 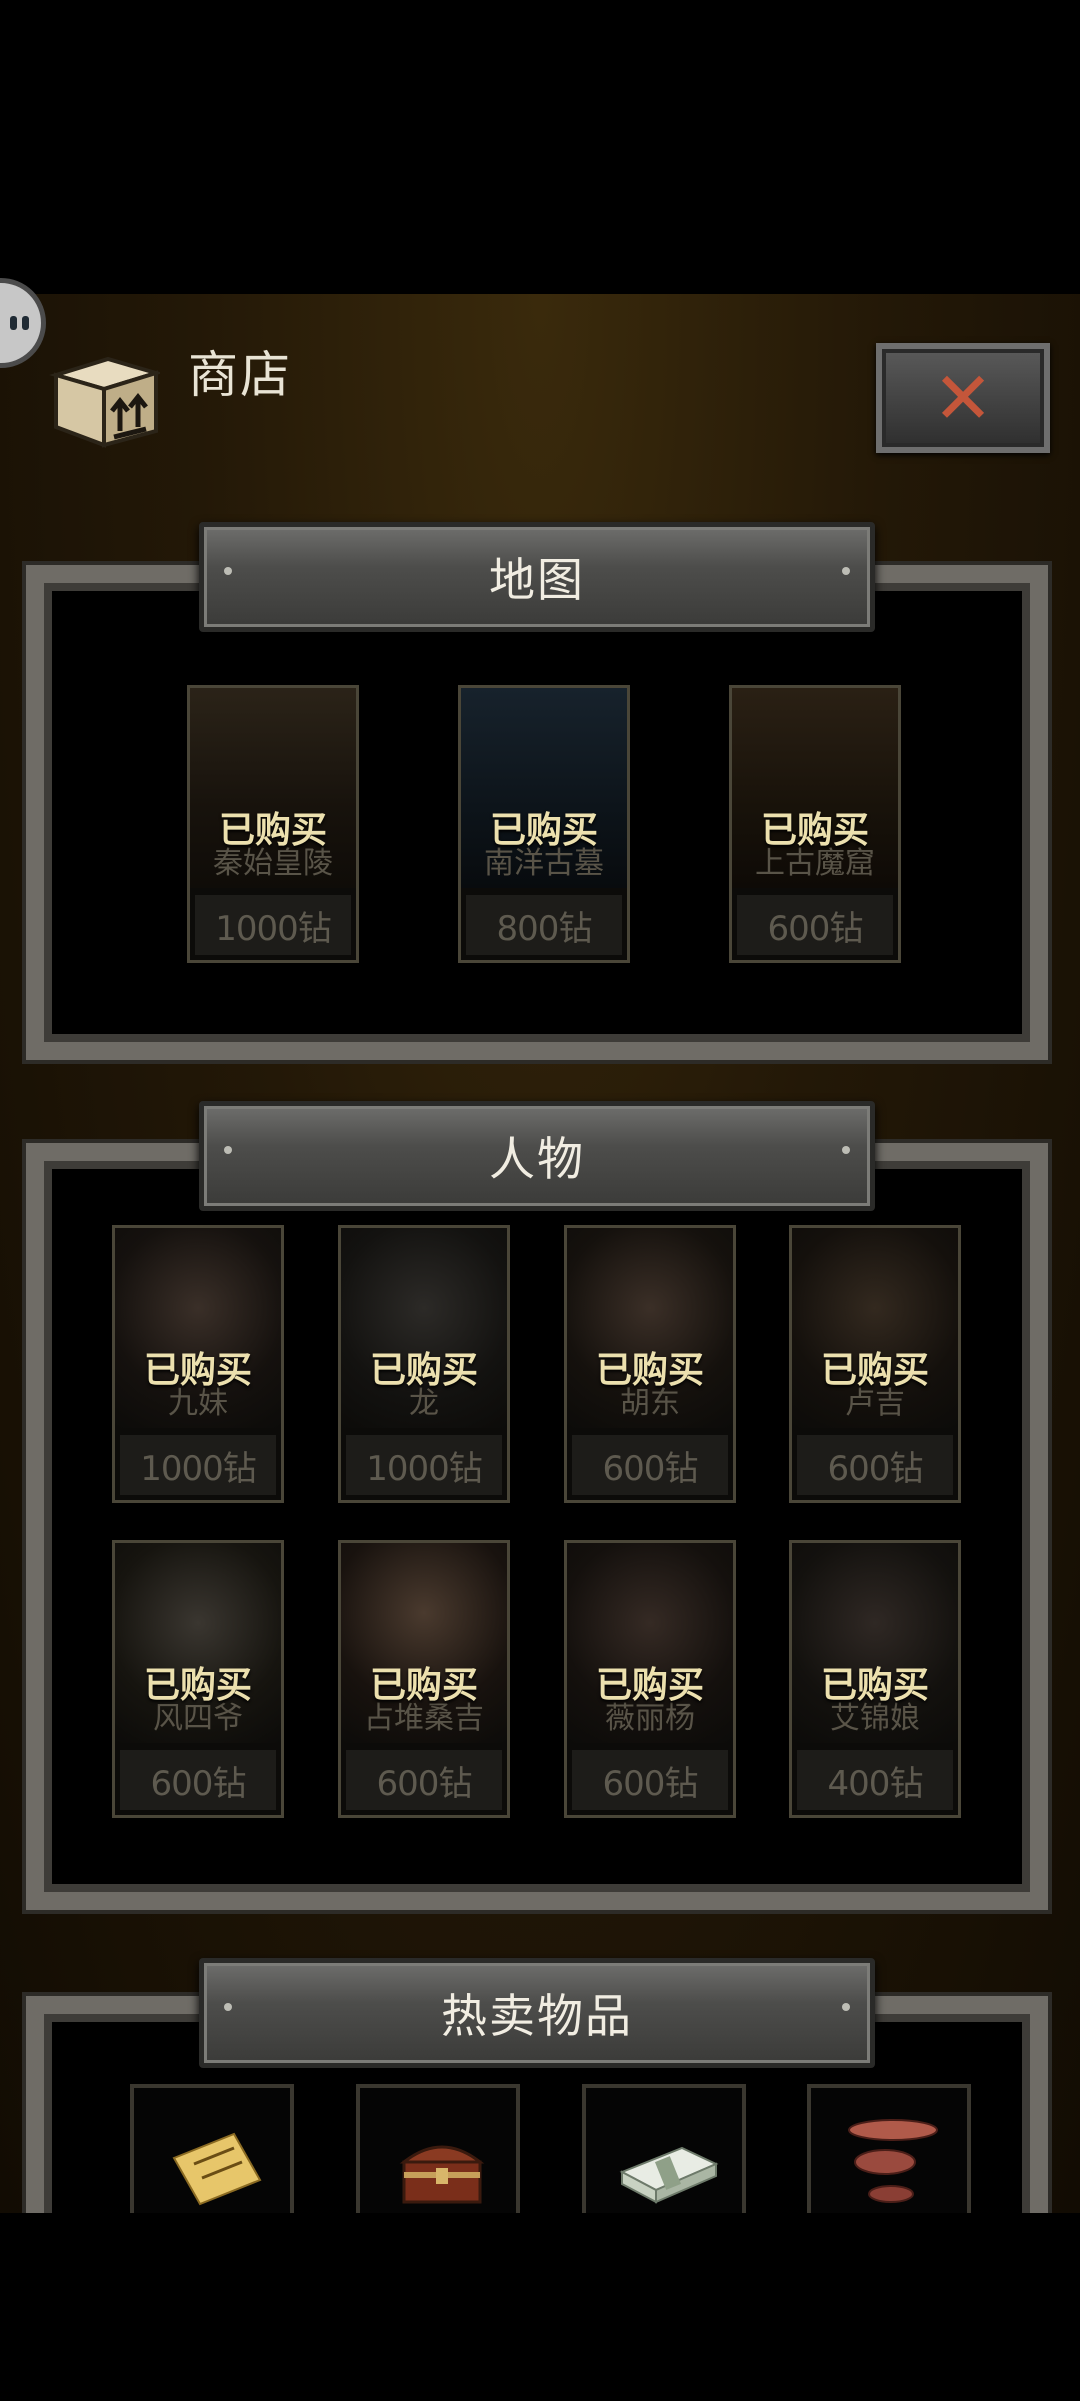 I want to click on map-card-0: 已购买 秦始皇陵 1000钻, so click(x=273, y=824).